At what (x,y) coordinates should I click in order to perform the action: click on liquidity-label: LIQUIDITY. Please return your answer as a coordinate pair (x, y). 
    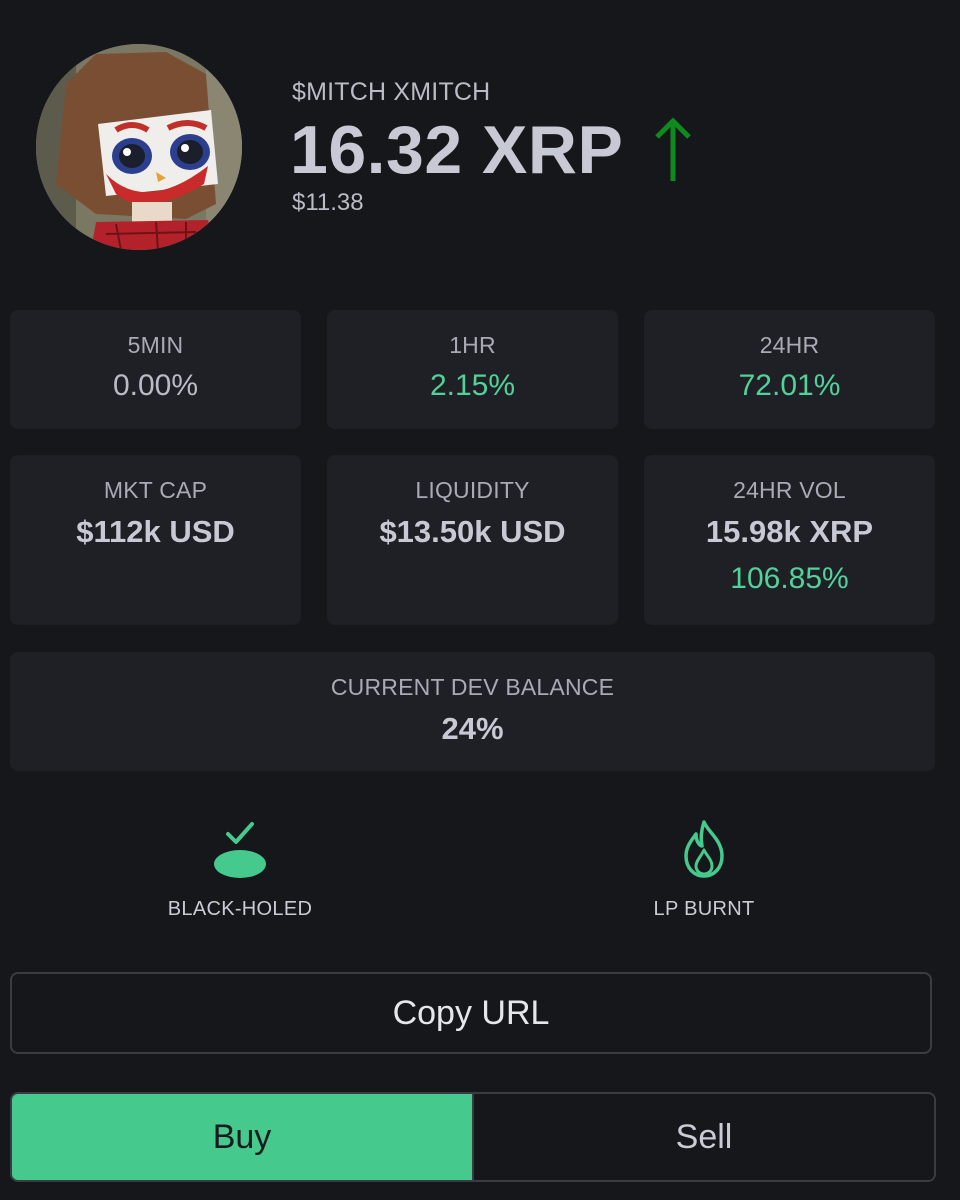
    Looking at the image, I should click on (472, 490).